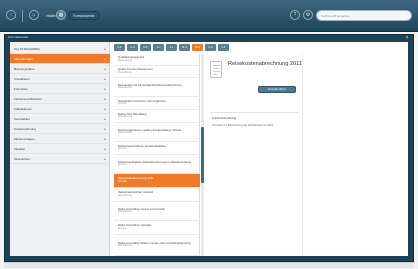 This screenshot has height=269, width=418. What do you see at coordinates (60, 119) in the screenshot?
I see `sidebar-item: Kennzahlen ▸` at bounding box center [60, 119].